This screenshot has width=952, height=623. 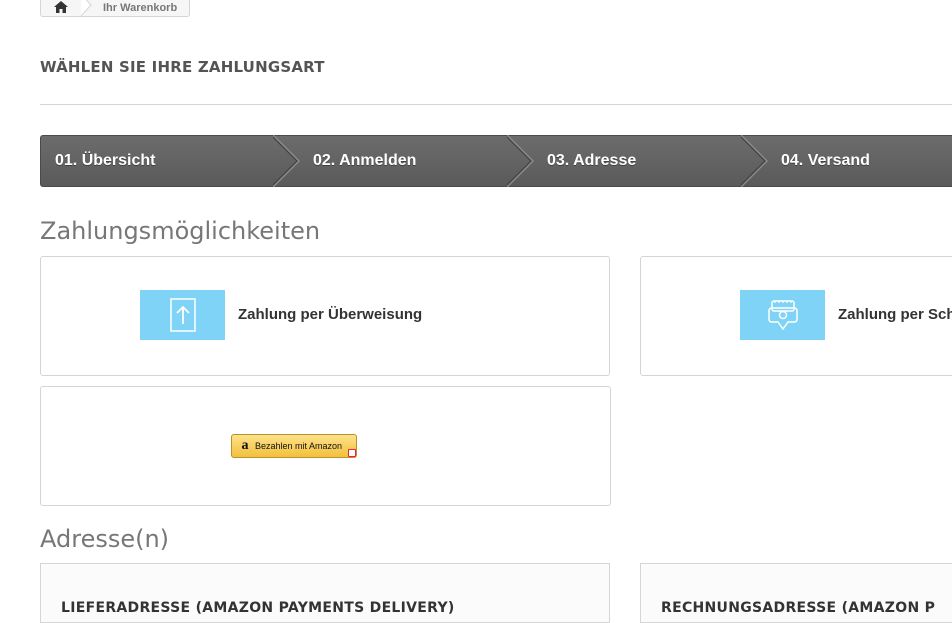 What do you see at coordinates (798, 608) in the screenshot?
I see `invoice-address-title: RECHNUNGSADRESSE (AMAZON P` at bounding box center [798, 608].